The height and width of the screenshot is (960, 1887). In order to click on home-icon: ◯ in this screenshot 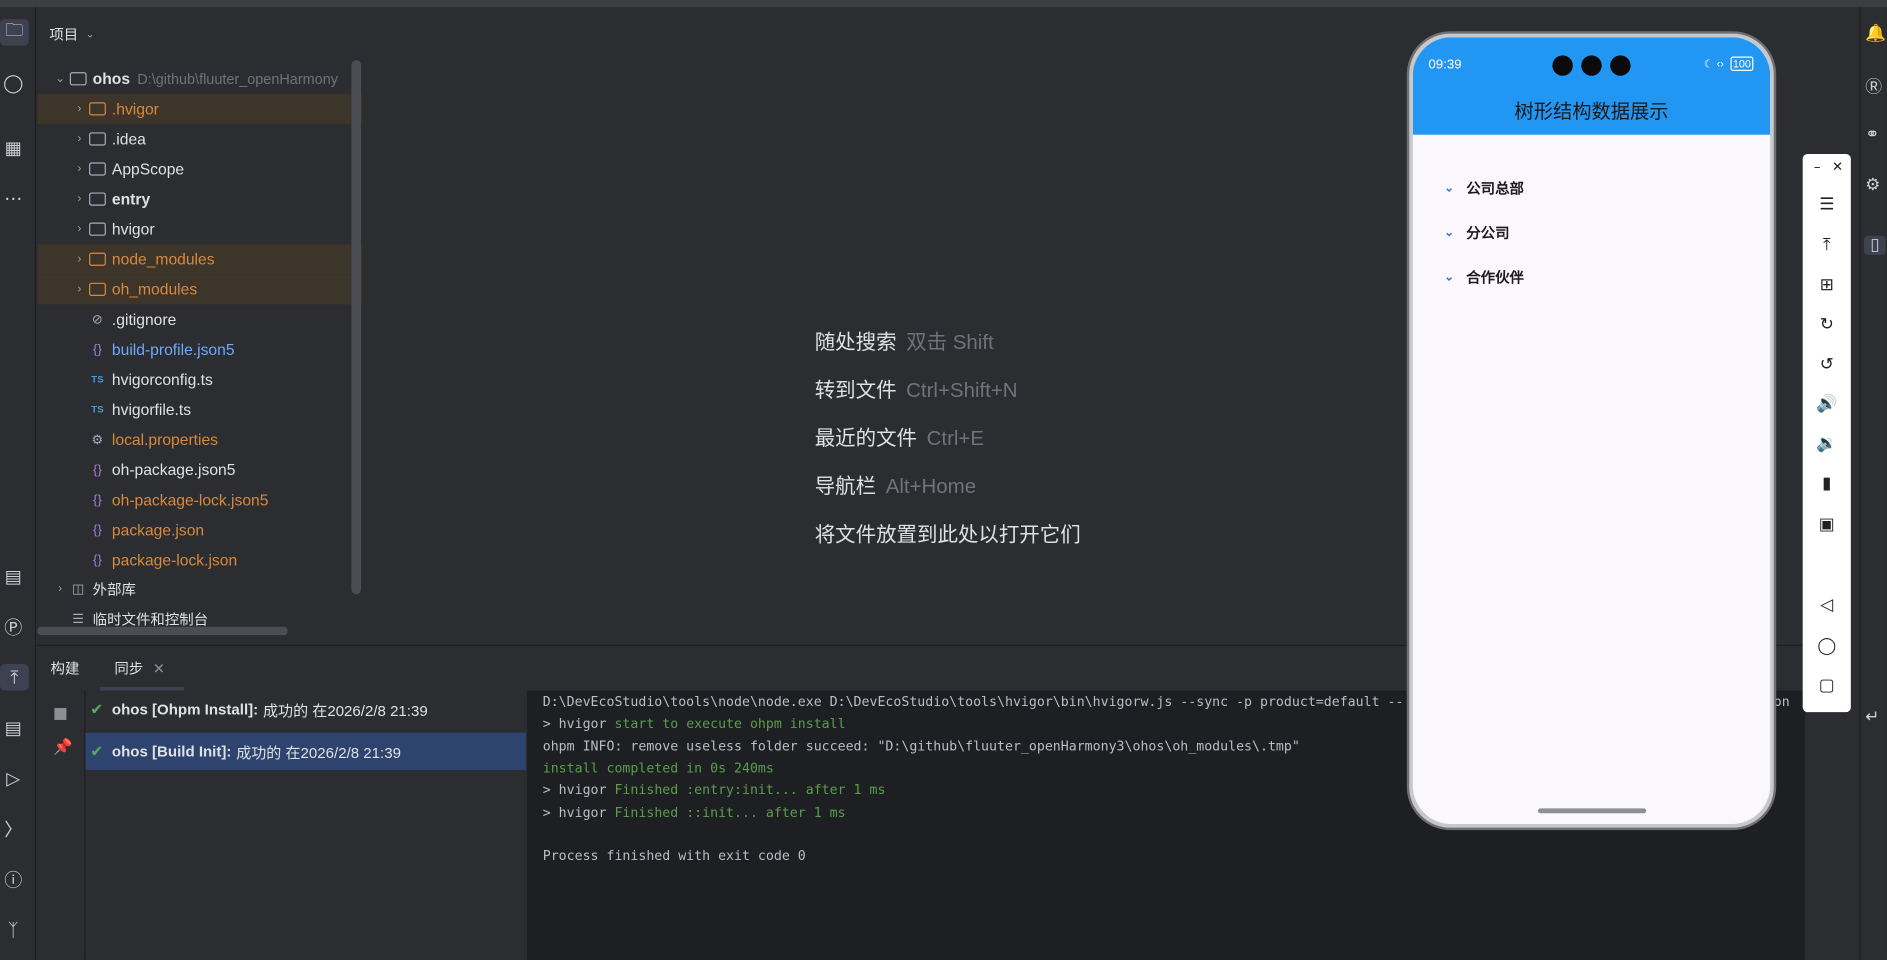, I will do `click(1827, 645)`.